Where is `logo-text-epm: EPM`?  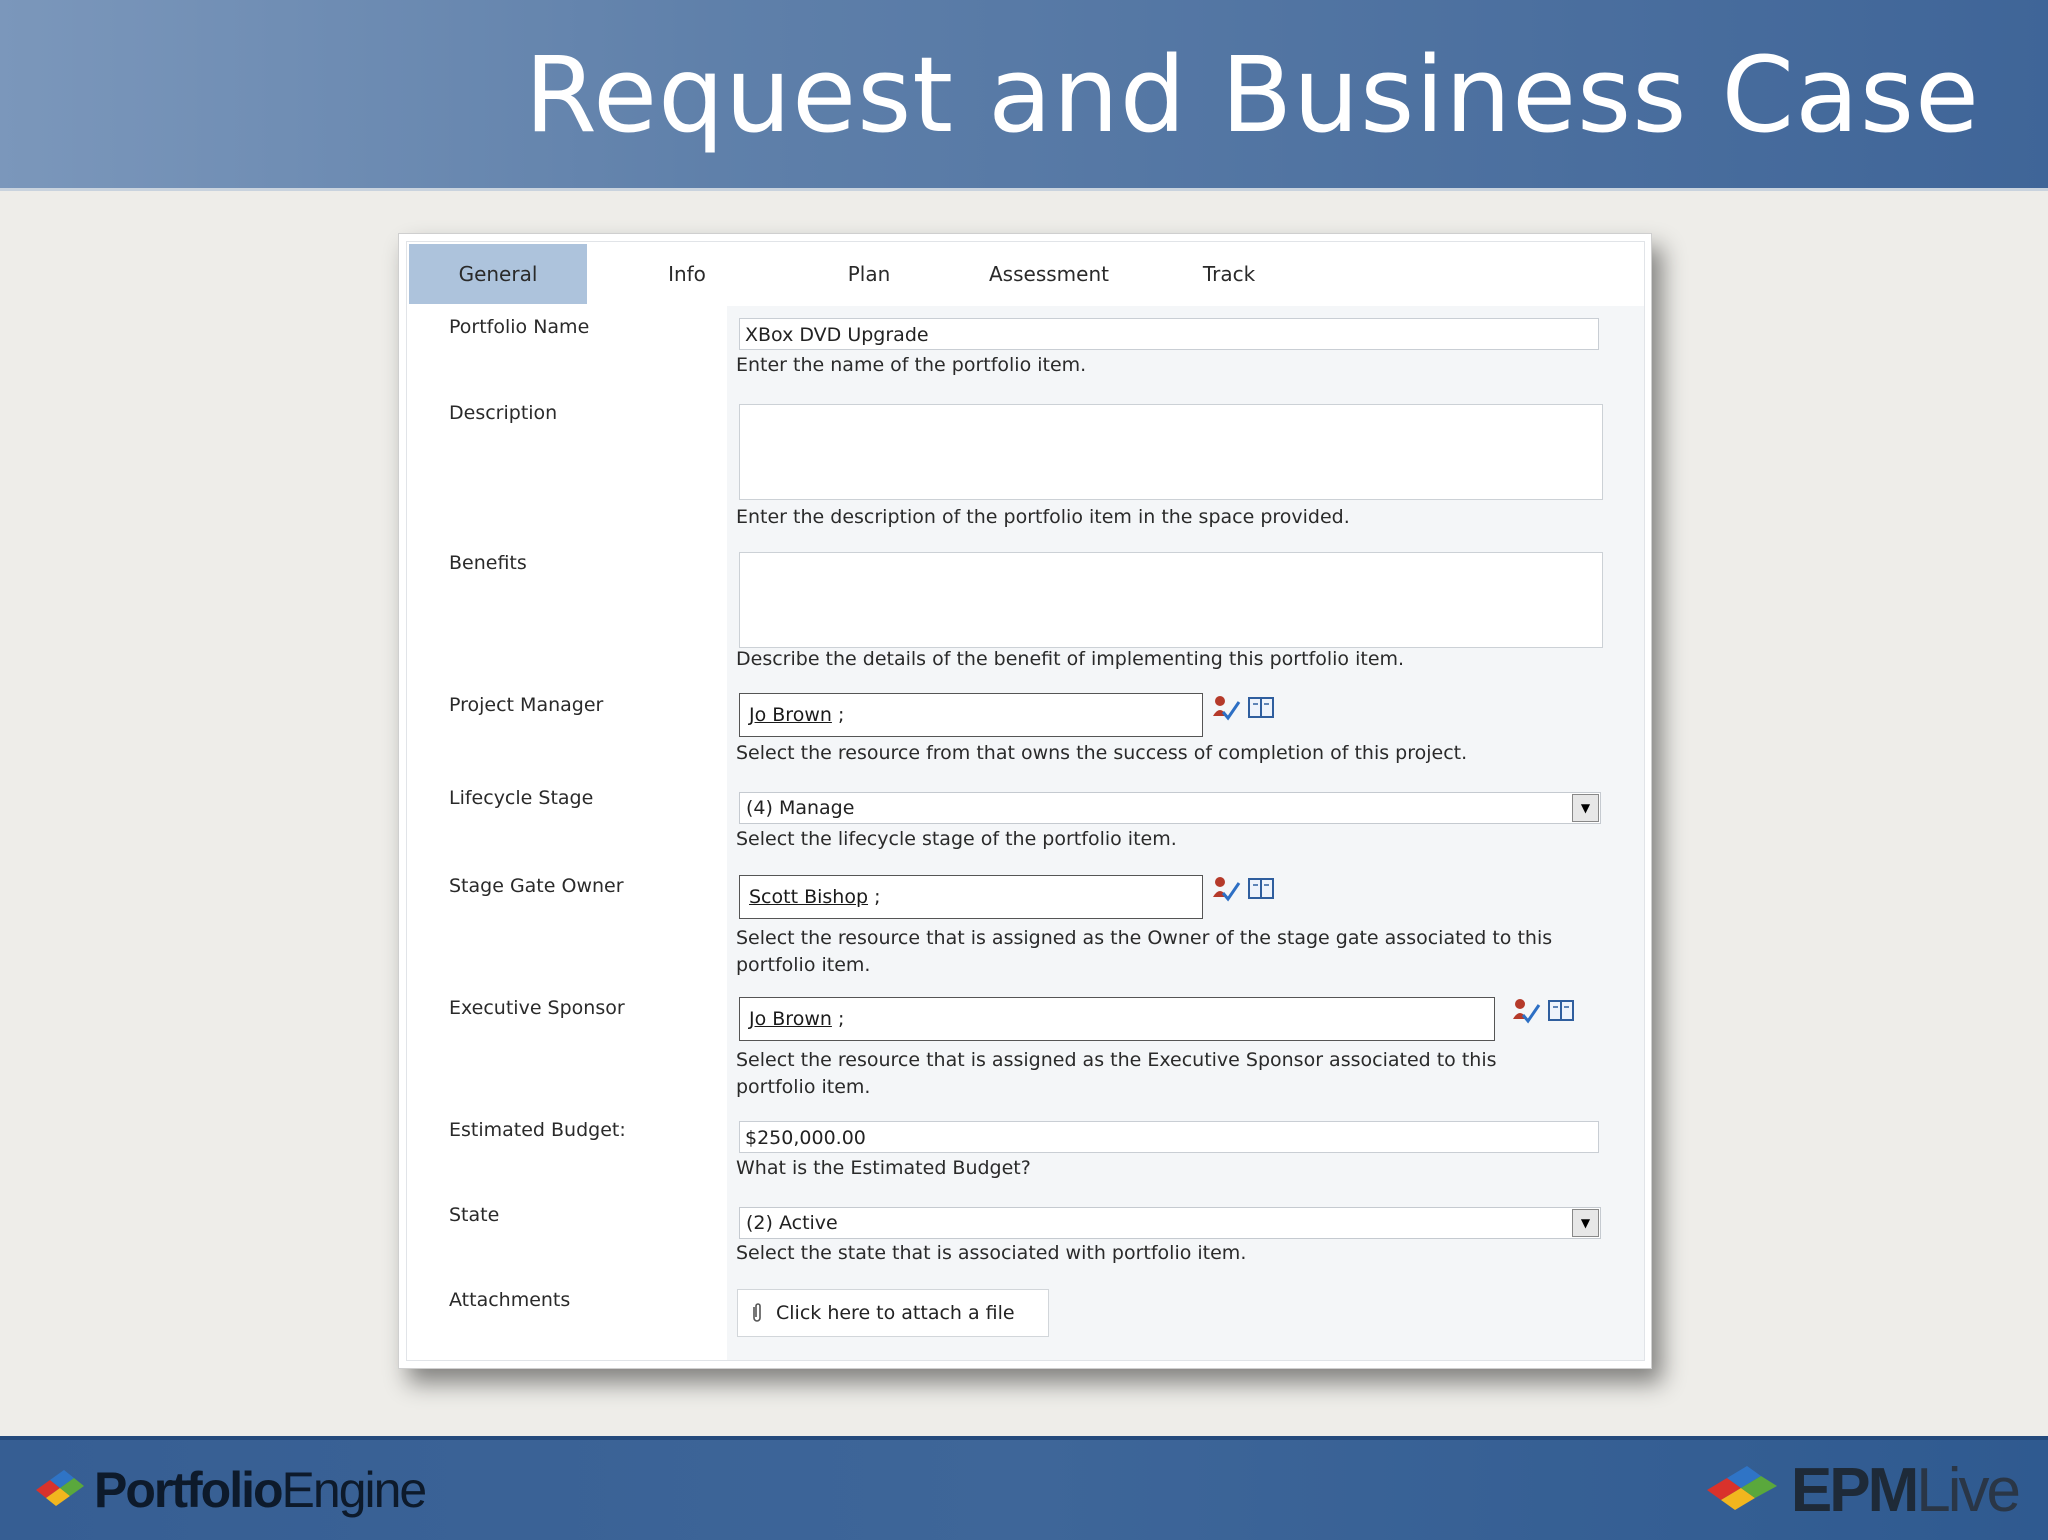
logo-text-epm: EPM is located at coordinates (1854, 1490).